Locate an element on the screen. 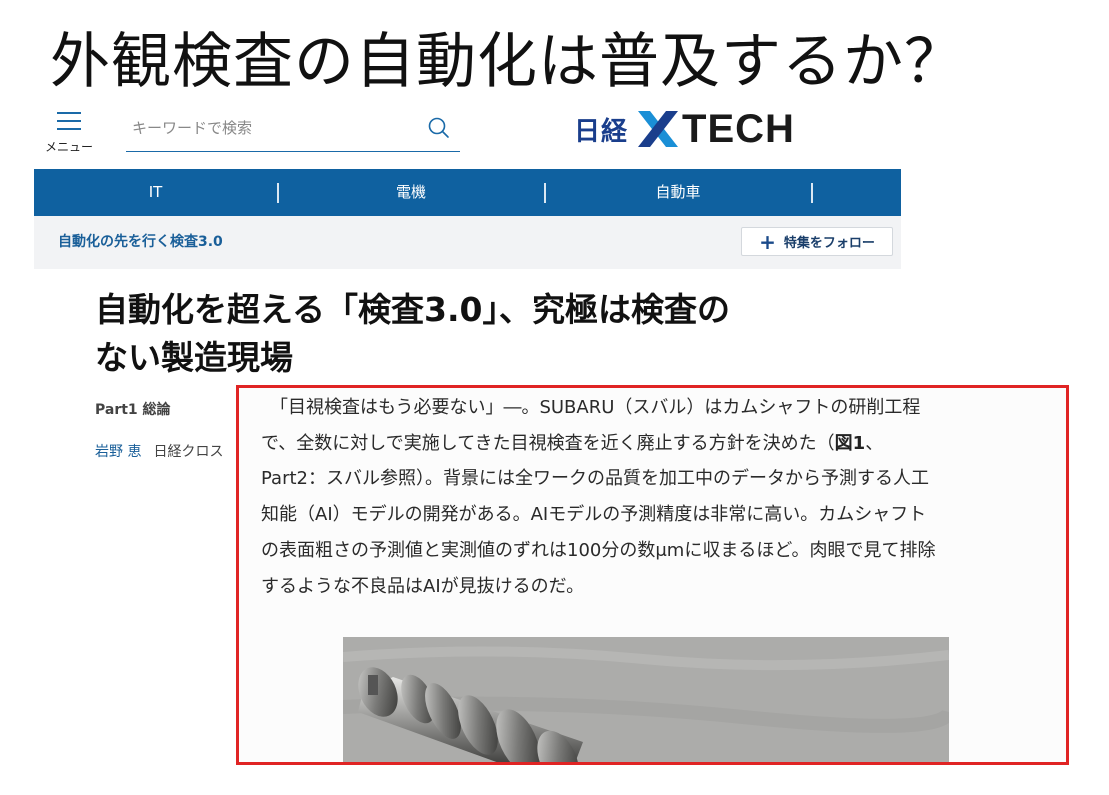  article-title-line: 自動化を超える「検査3.0」、究極は検査の is located at coordinates (412, 309).